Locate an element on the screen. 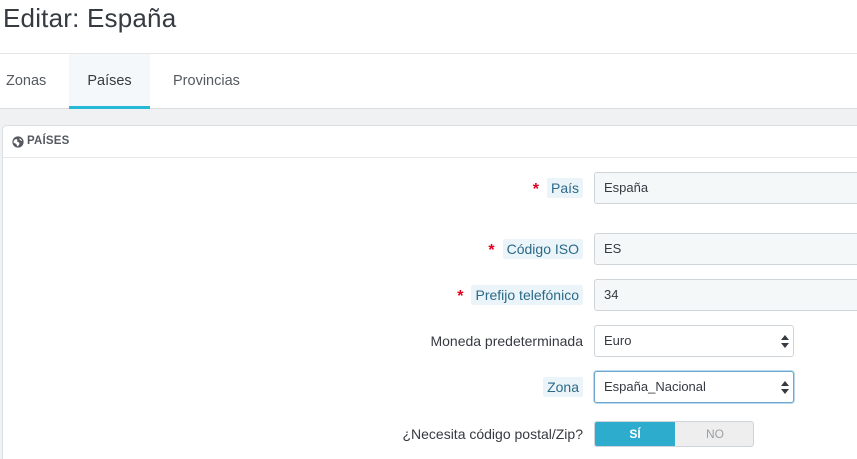  iso-code-input: ES is located at coordinates (725, 249).